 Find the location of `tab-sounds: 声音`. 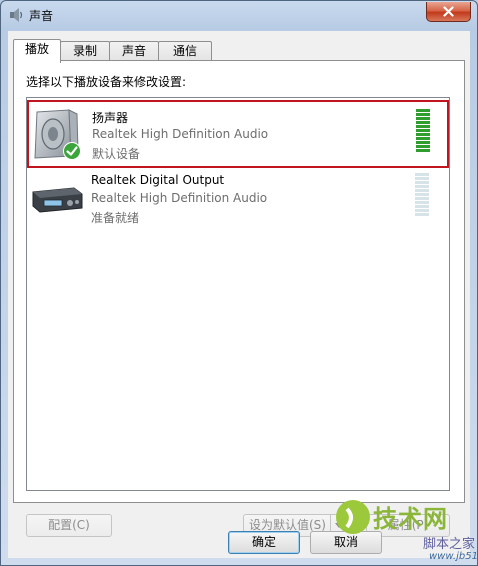

tab-sounds: 声音 is located at coordinates (134, 51).